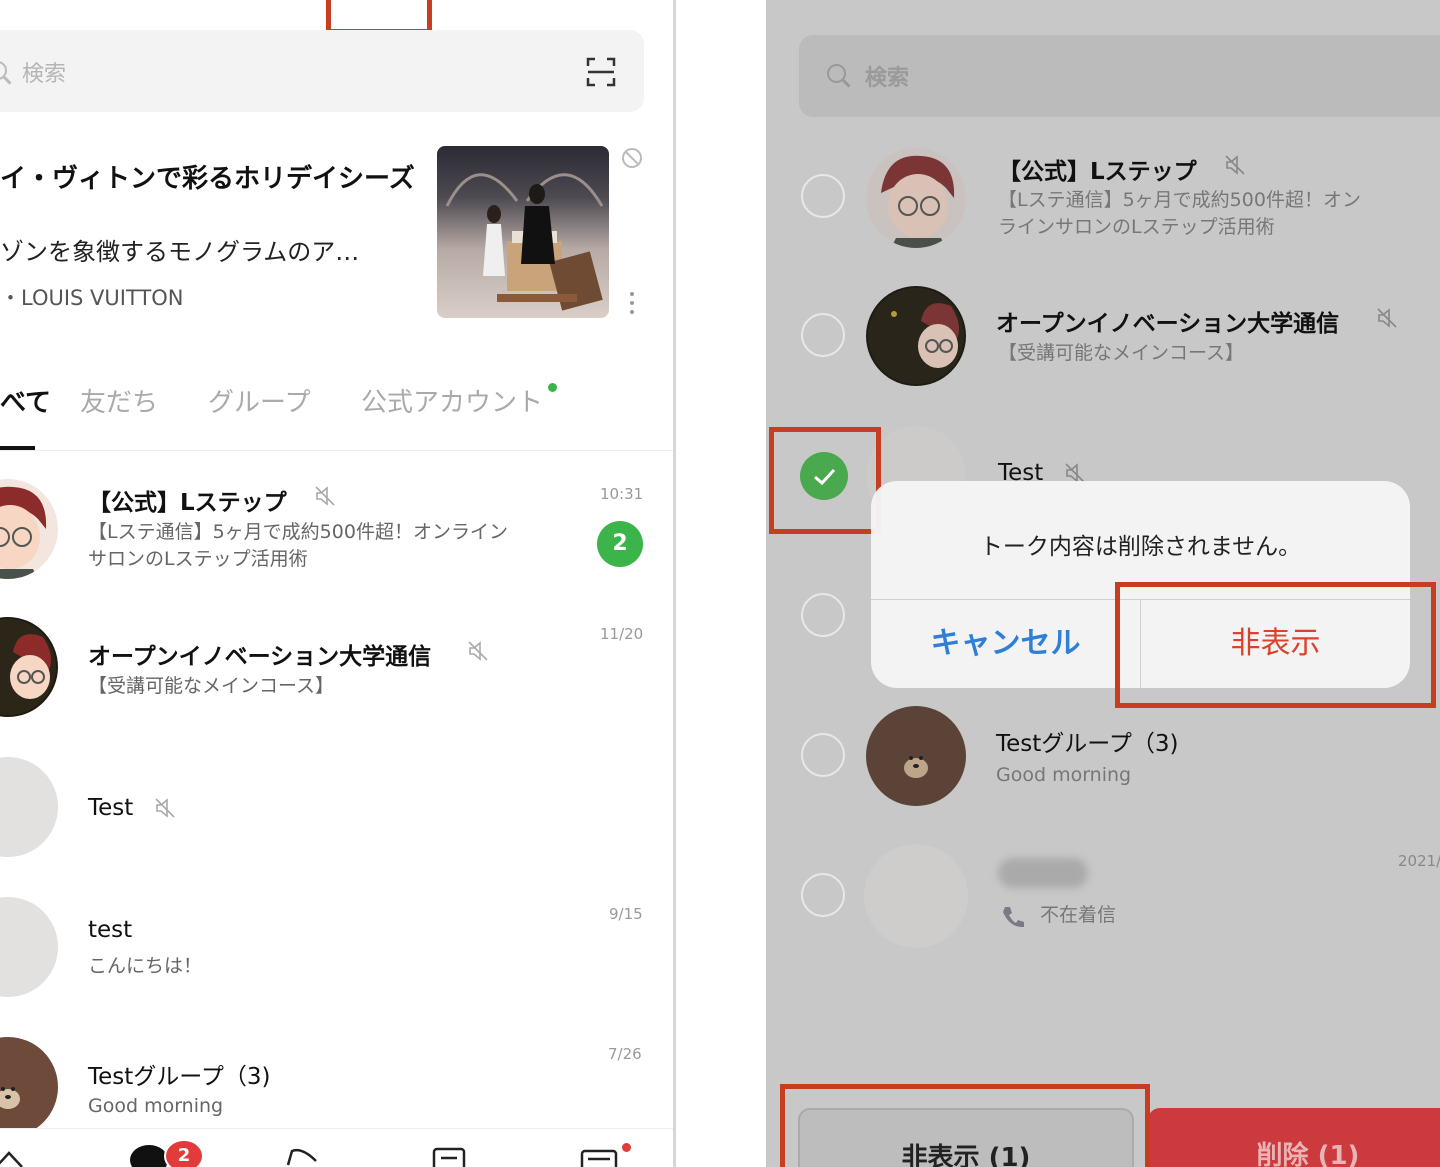  I want to click on highlight-box-top, so click(379, 17).